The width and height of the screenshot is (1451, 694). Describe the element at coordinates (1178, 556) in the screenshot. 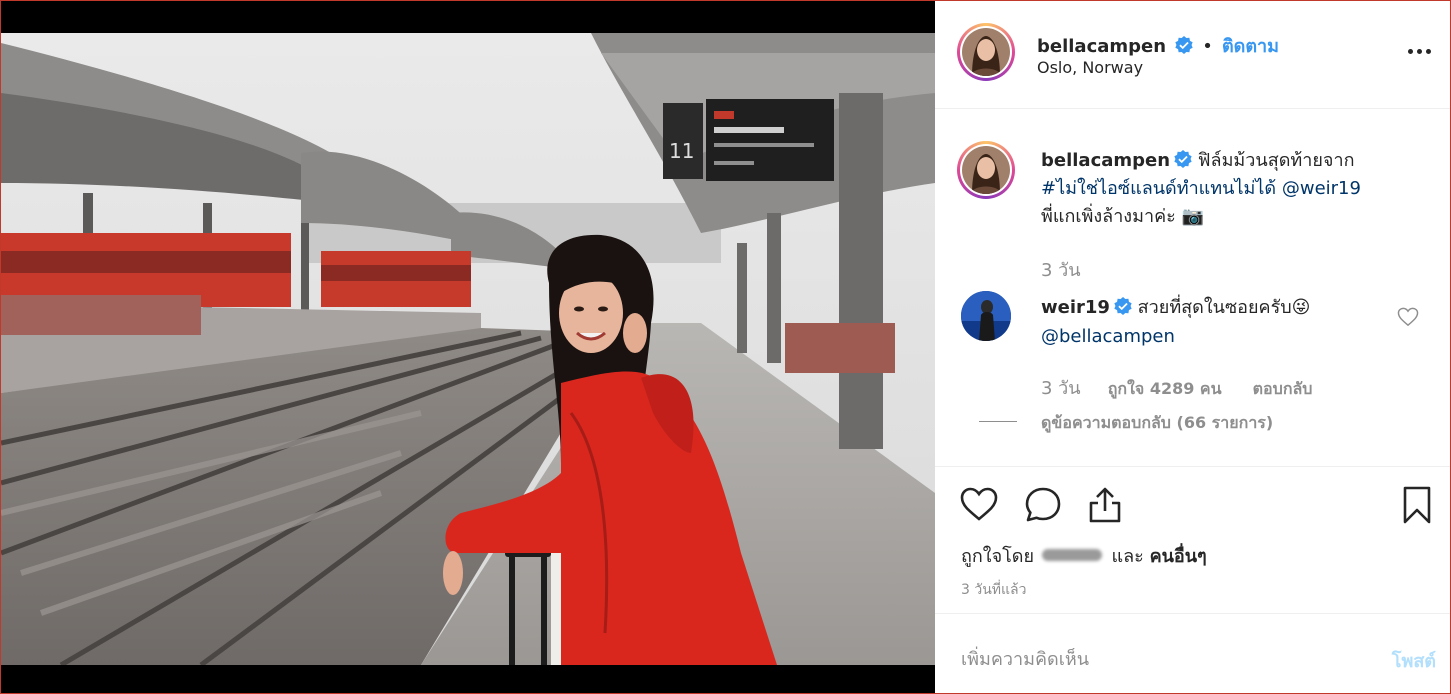

I see `liked-by-others: คนอื่นๆ` at that location.